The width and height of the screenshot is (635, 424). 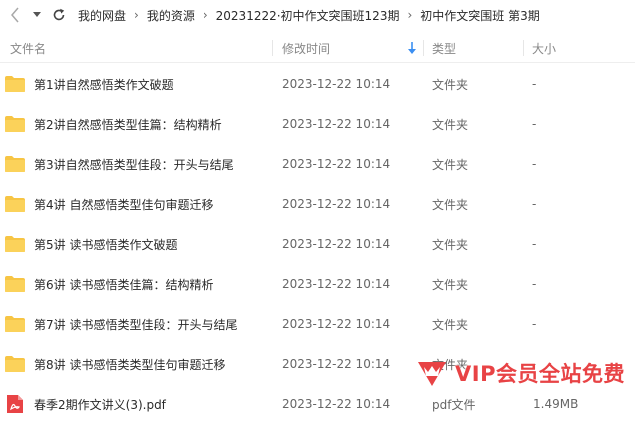 I want to click on file-name: 第7讲 读书感悟类型佳段：开头与结尾, so click(x=135, y=324).